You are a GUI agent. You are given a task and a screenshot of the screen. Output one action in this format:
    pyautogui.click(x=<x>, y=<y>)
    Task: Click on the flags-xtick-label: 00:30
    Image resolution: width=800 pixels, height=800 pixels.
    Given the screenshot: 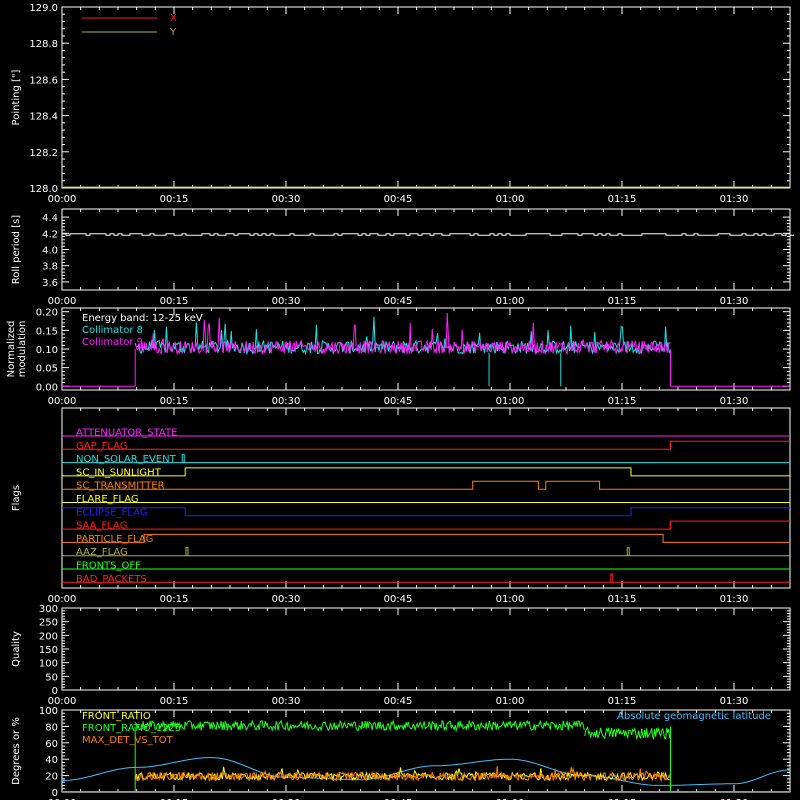 What is the action you would take?
    pyautogui.click(x=286, y=599)
    